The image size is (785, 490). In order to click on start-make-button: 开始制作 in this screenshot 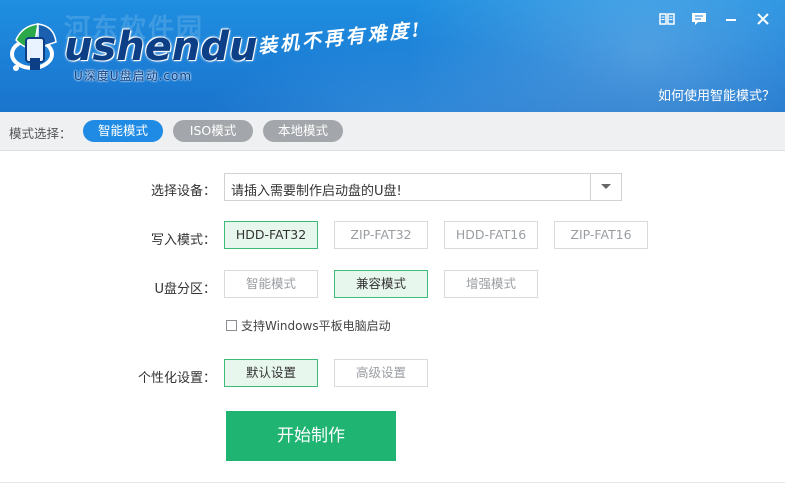, I will do `click(311, 436)`.